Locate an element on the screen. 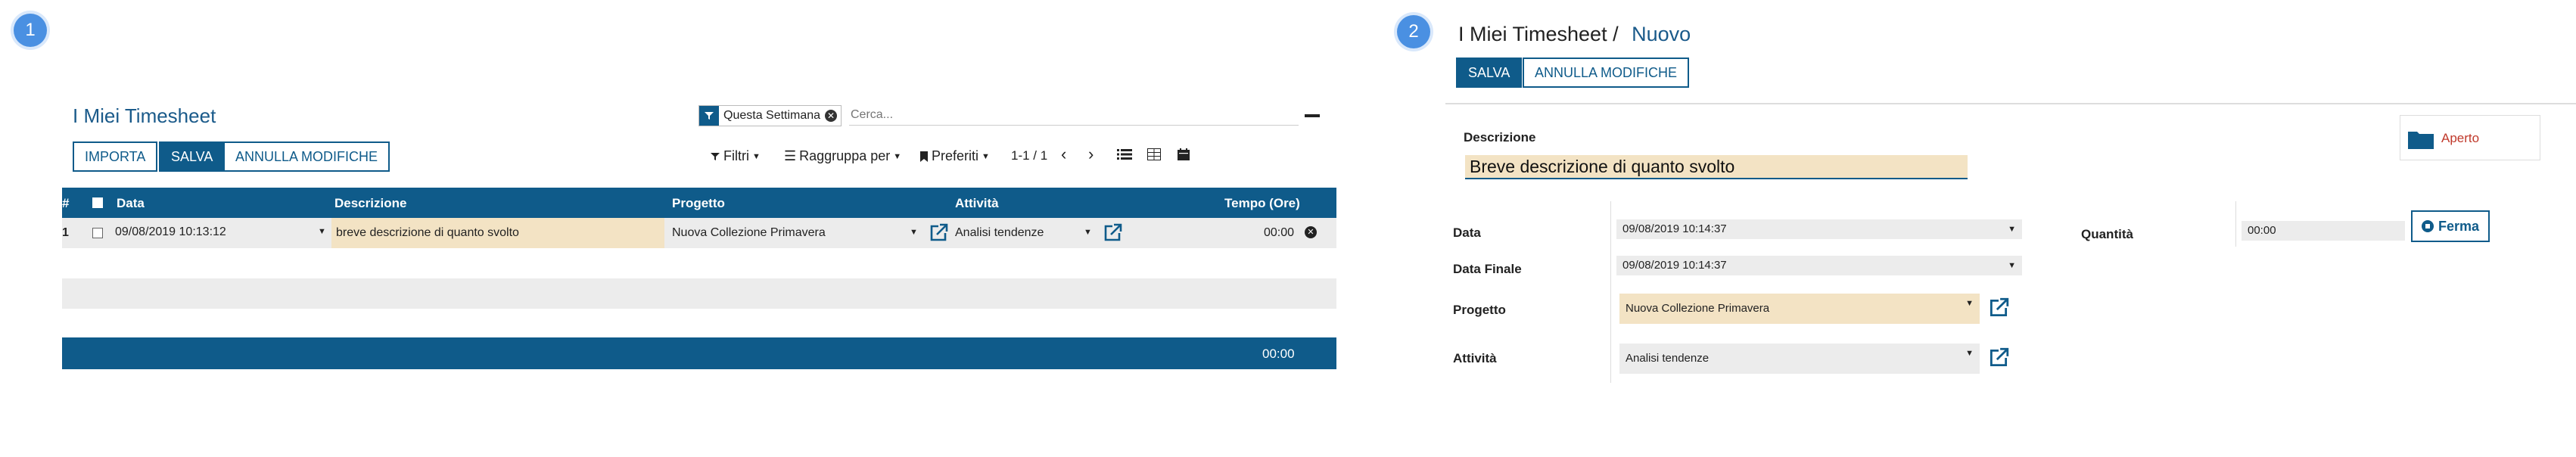  stop-icon is located at coordinates (2428, 226).